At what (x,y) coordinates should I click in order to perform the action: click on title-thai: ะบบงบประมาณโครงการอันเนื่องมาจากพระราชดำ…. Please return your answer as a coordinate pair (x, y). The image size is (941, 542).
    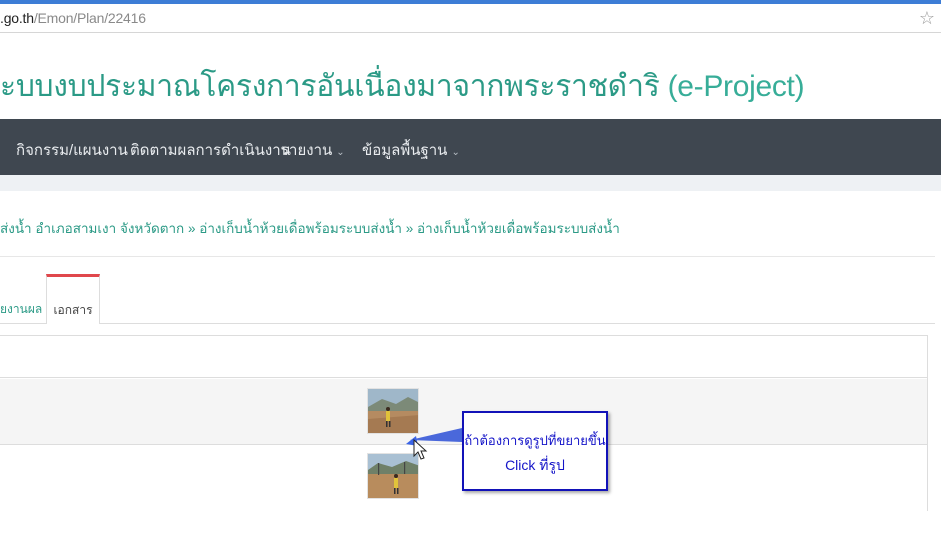
    Looking at the image, I should click on (330, 86).